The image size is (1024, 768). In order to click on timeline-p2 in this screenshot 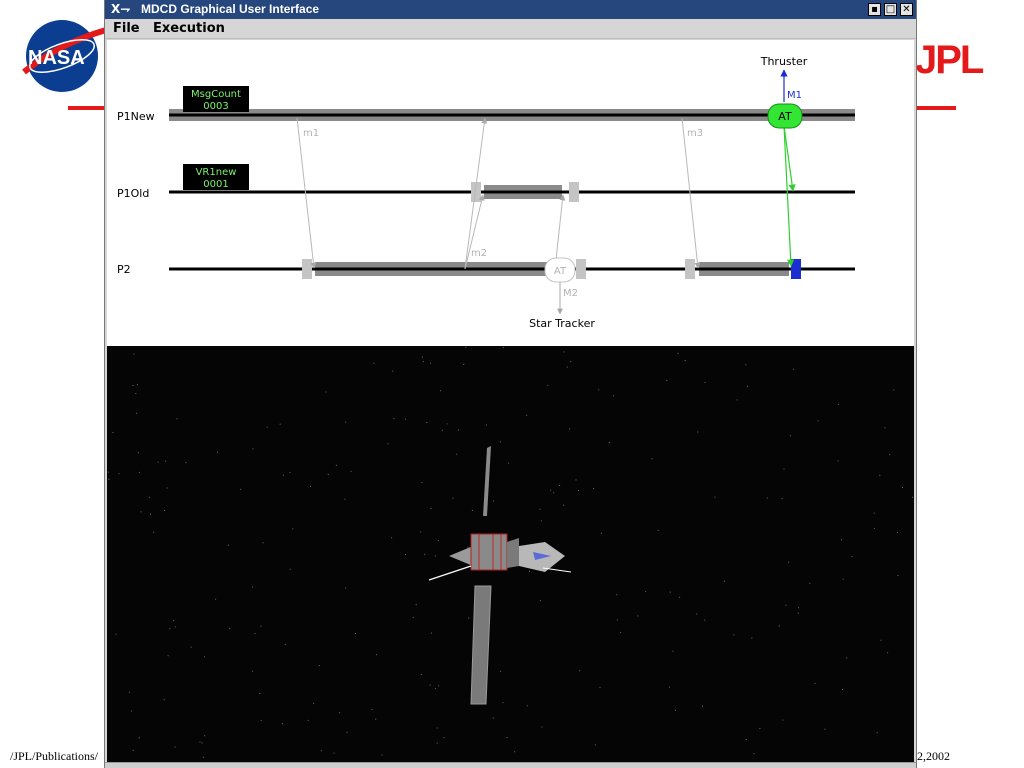, I will do `click(512, 269)`.